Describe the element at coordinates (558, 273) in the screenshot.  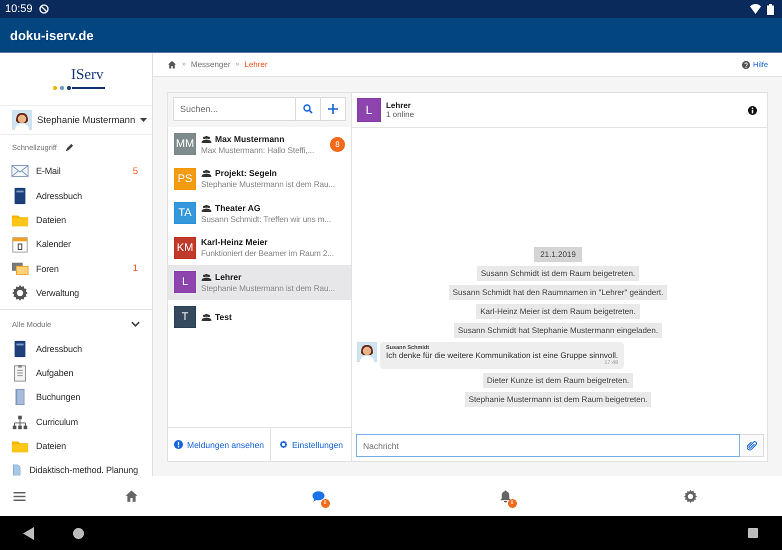
I see `event-notice: Susann Schmidt ist dem Raum beigetreten.` at that location.